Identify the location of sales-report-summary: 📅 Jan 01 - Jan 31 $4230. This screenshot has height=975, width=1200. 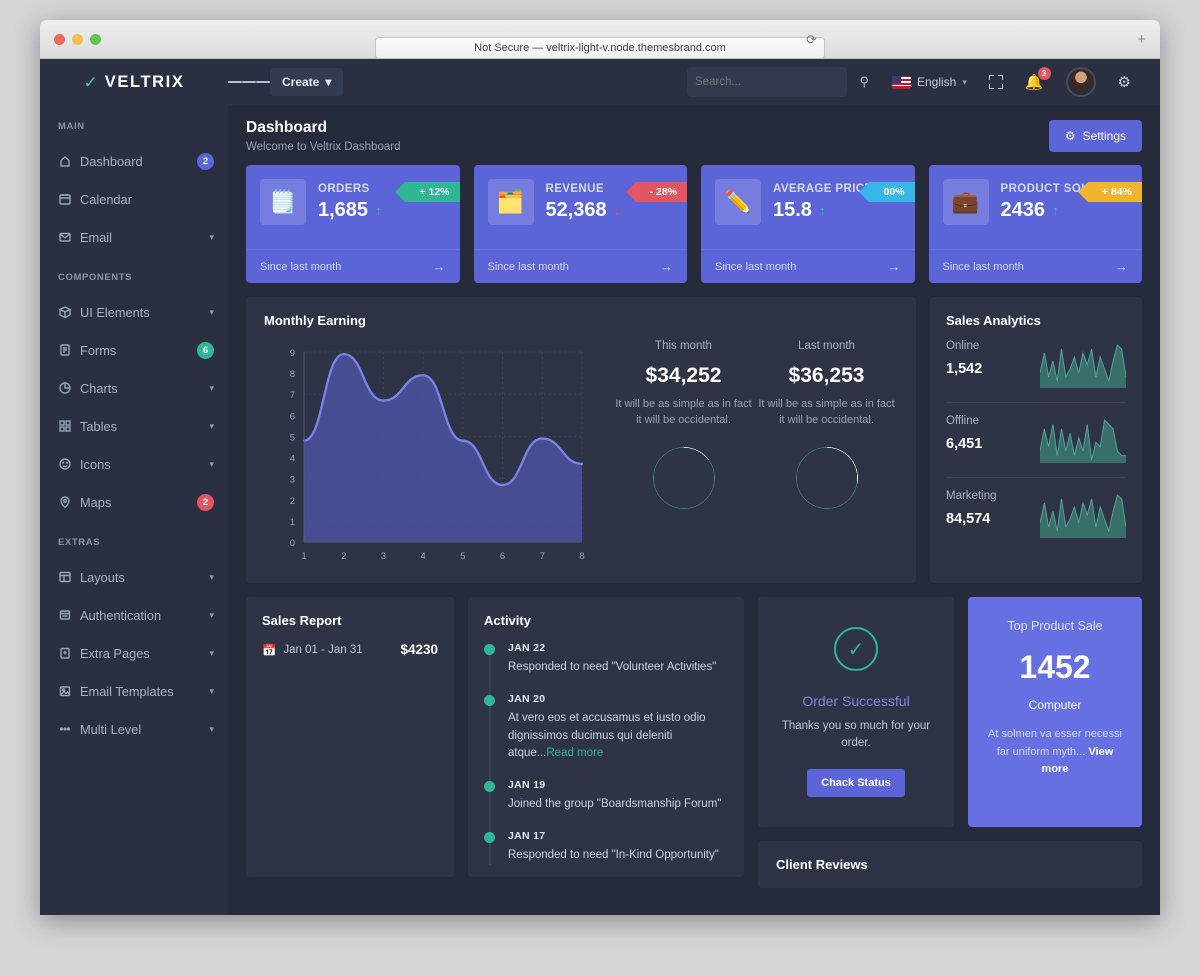
(350, 649).